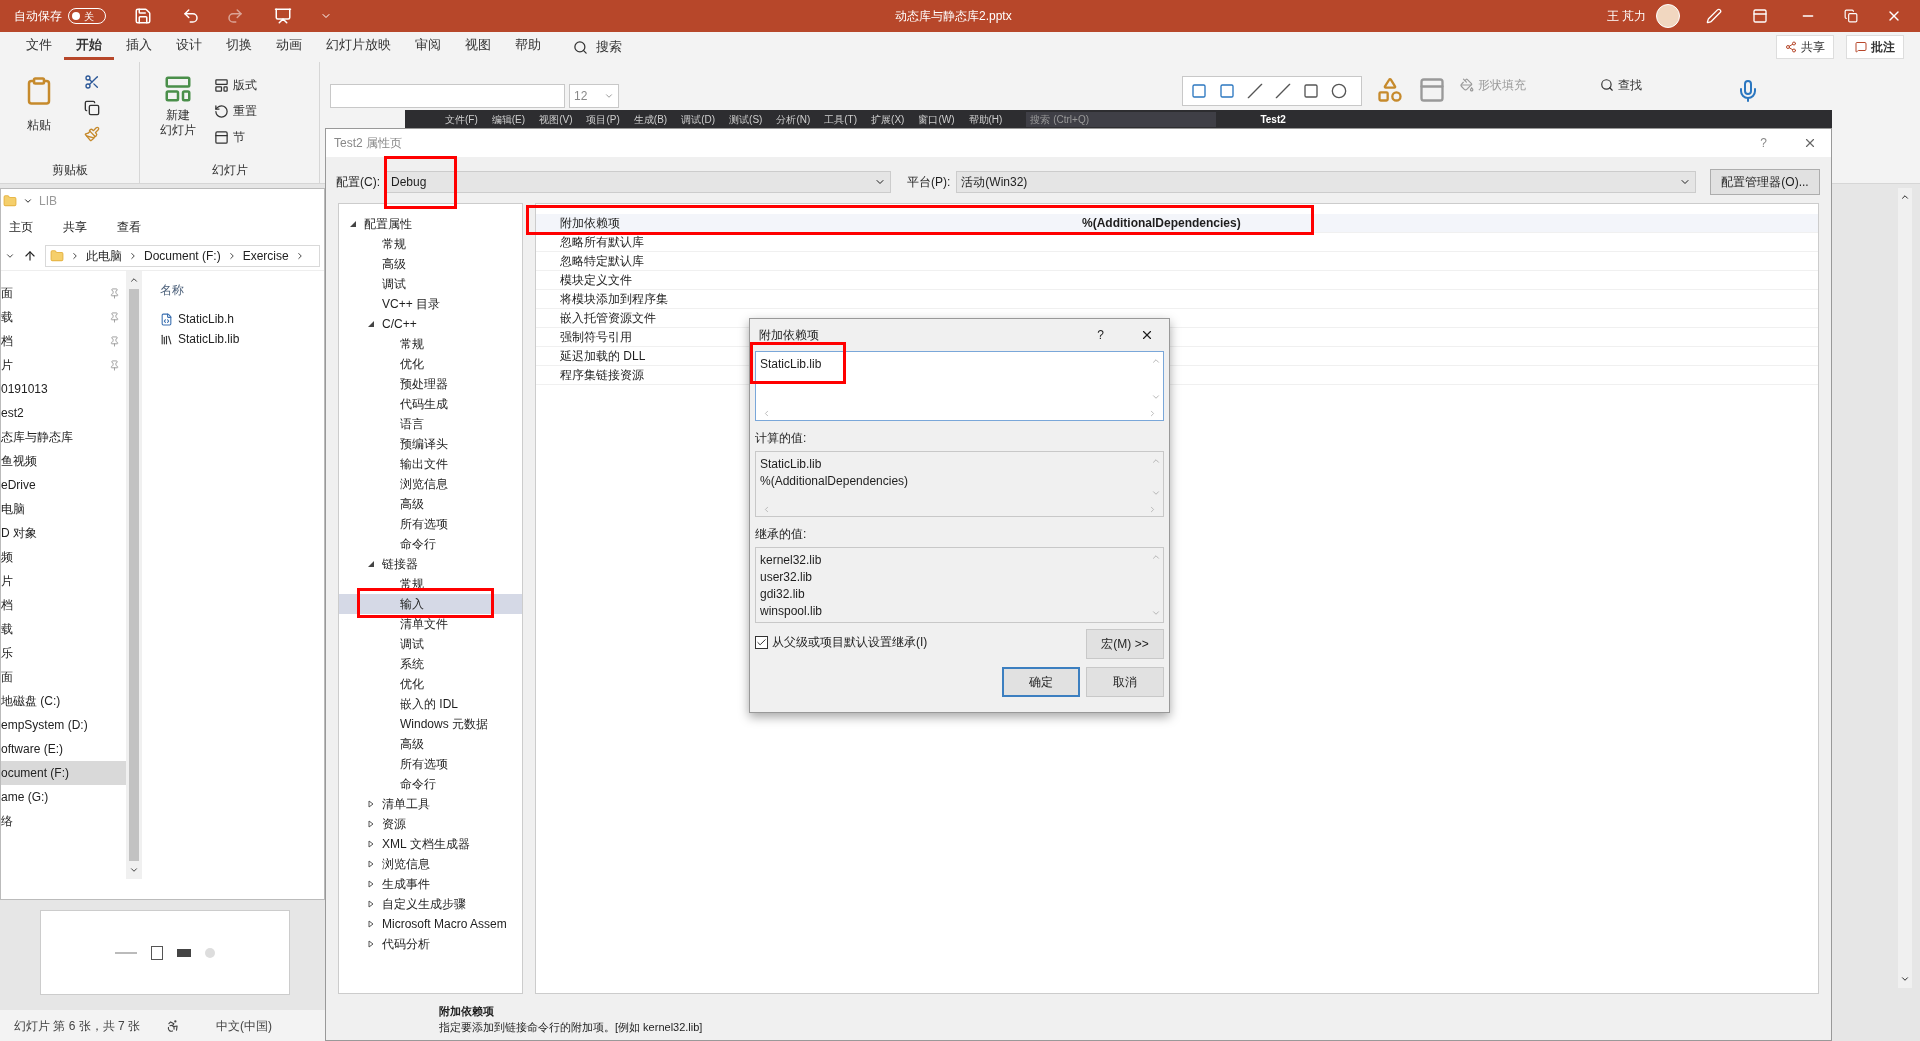 The width and height of the screenshot is (1920, 1041). I want to click on ribbon-display-icon, so click(1760, 16).